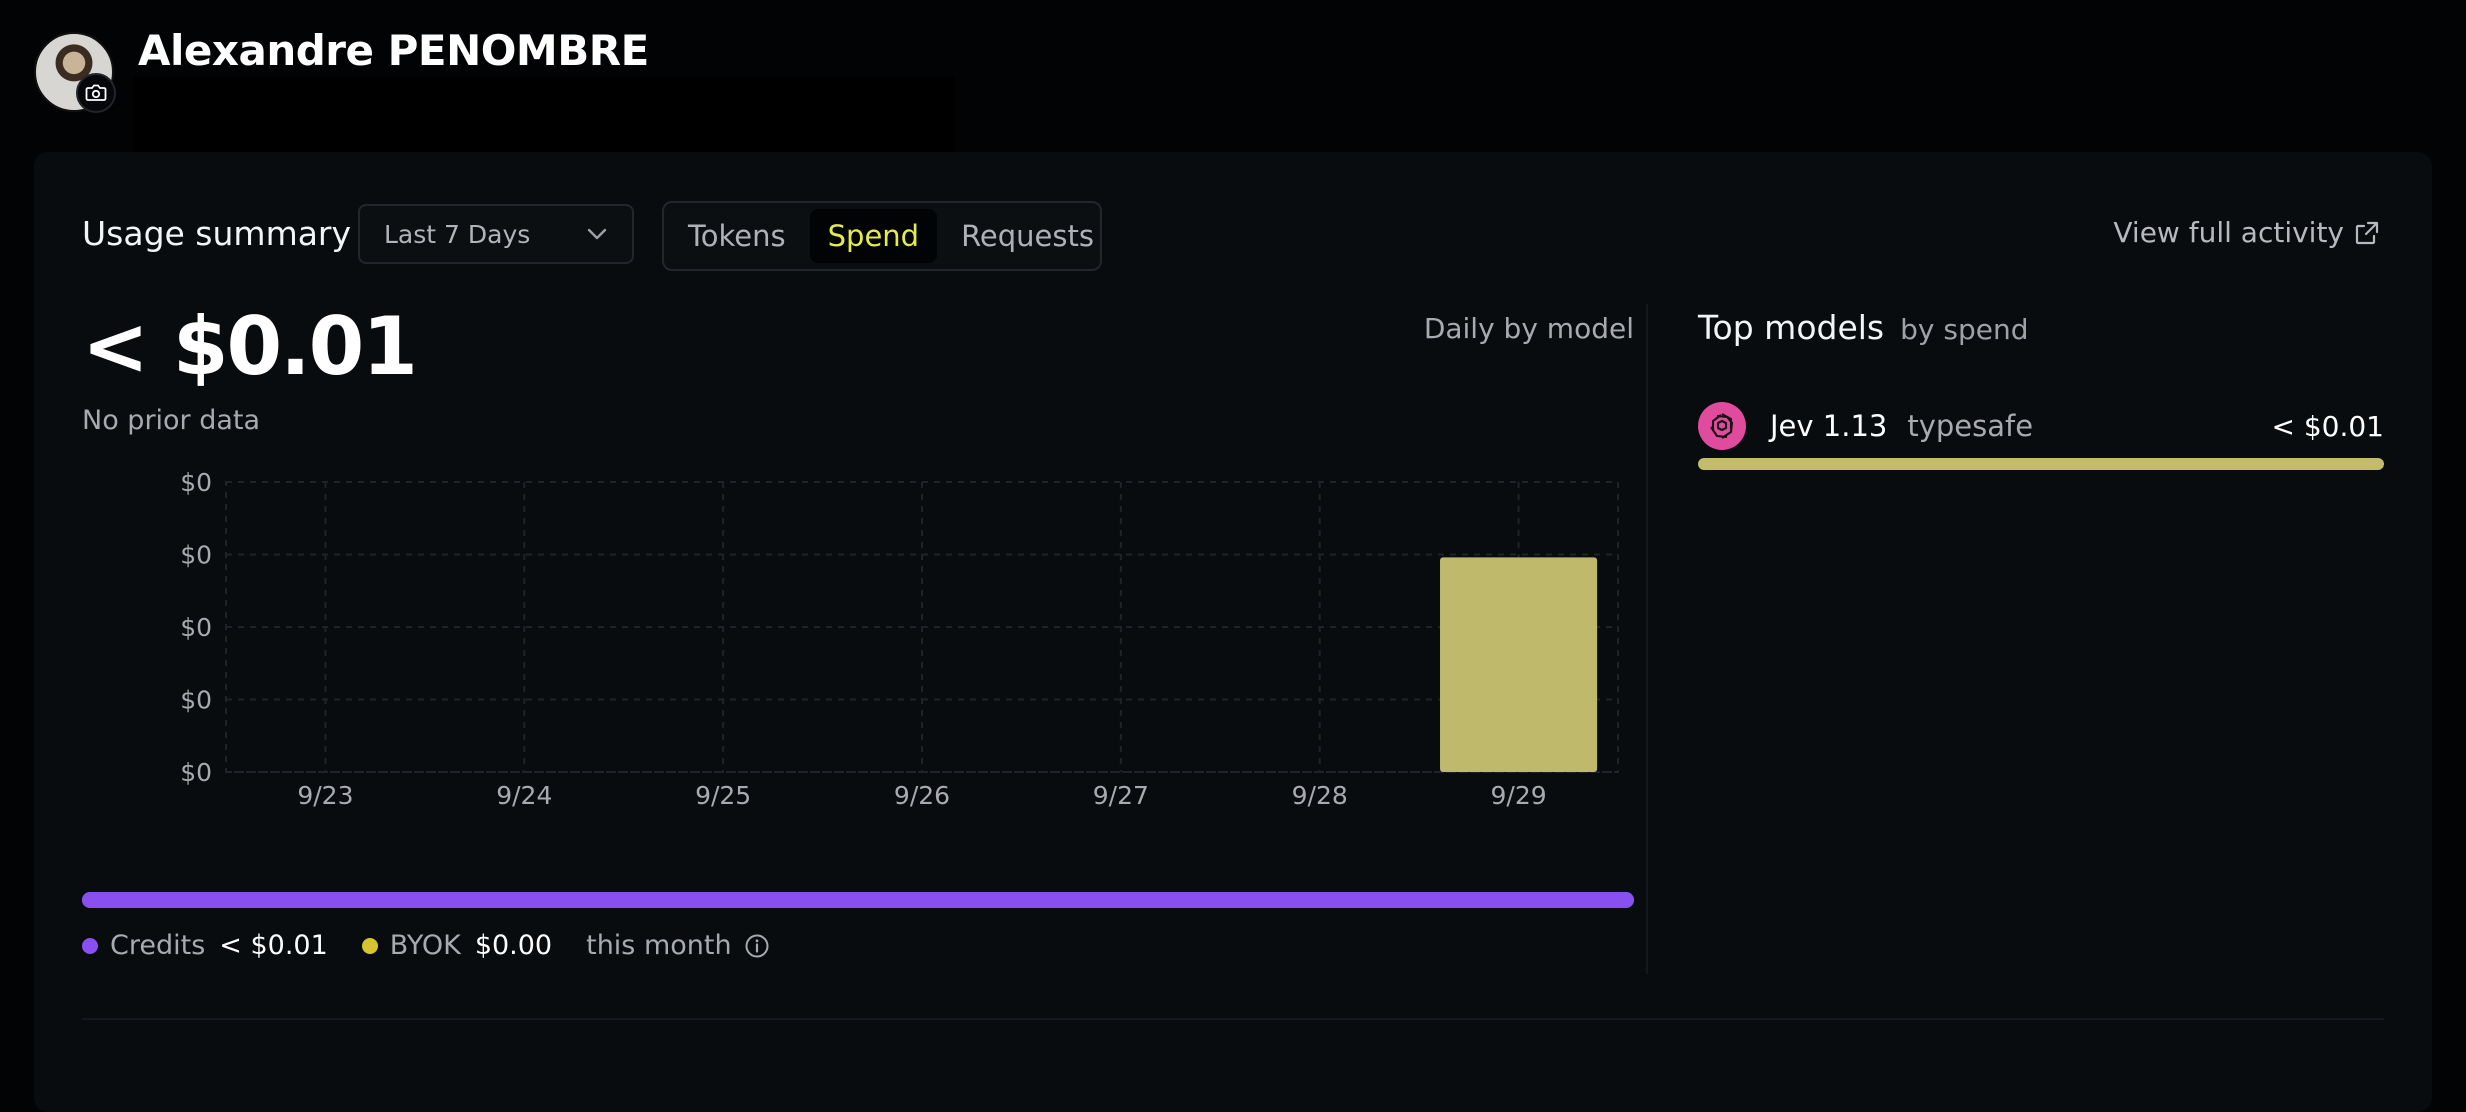  I want to click on period-label: this month, so click(659, 945).